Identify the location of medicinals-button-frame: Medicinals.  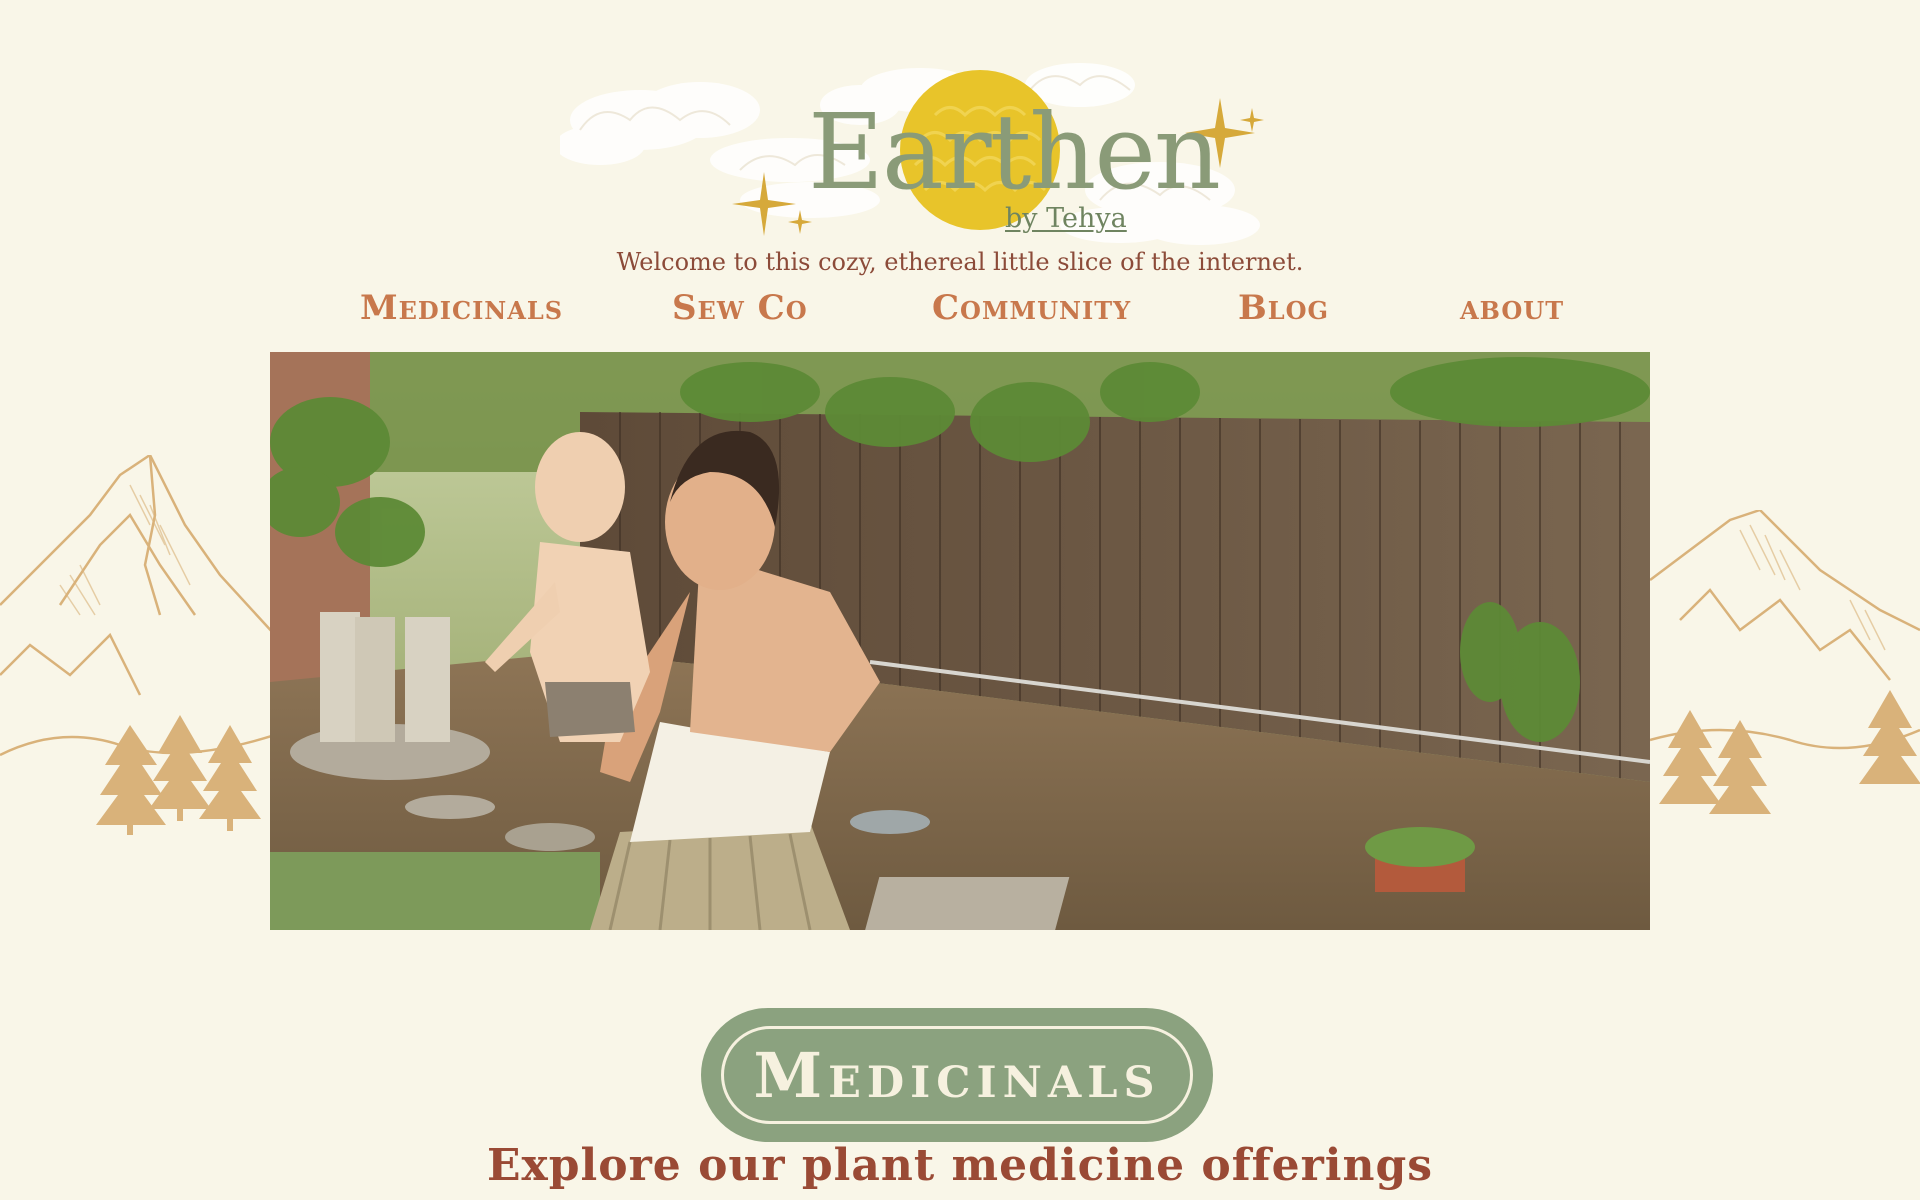
(957, 1075).